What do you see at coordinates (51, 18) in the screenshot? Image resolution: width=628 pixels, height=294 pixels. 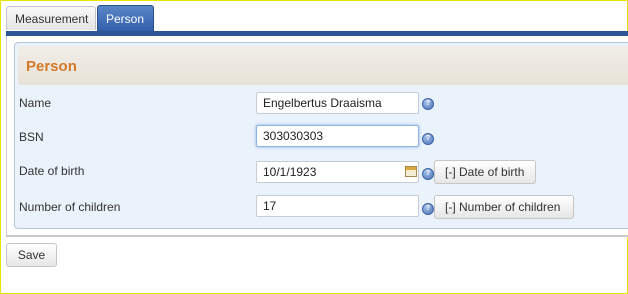 I see `tab-measurement: Measurement` at bounding box center [51, 18].